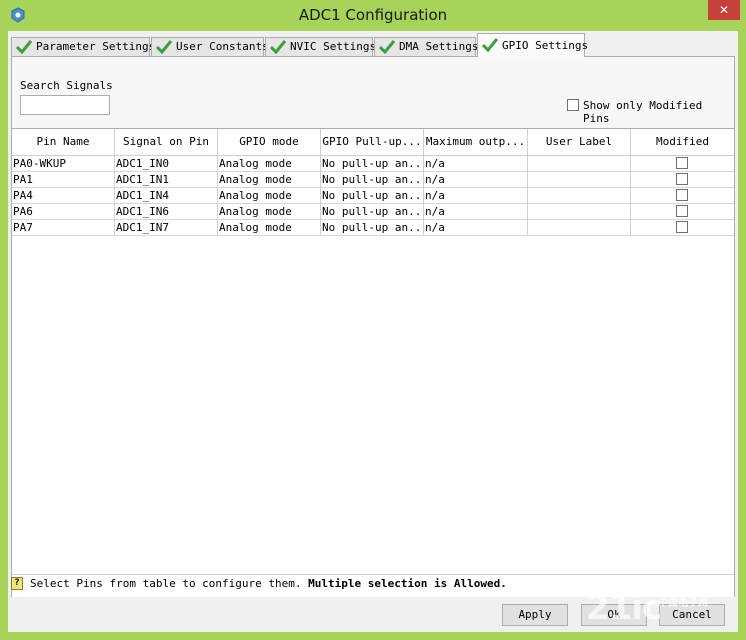 This screenshot has height=640, width=746. I want to click on tab-parameter-settings: Parameter Settings, so click(83, 46).